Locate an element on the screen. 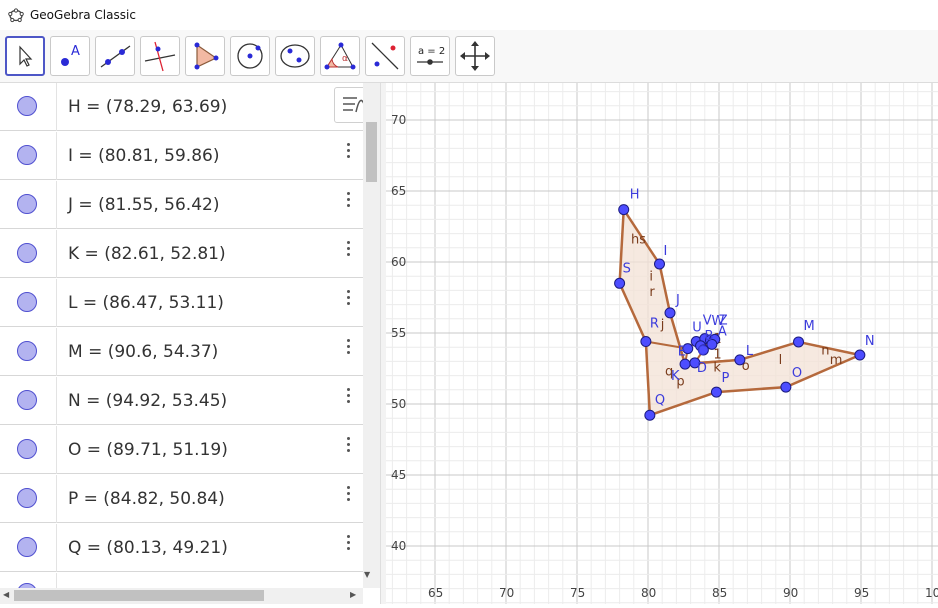 The height and width of the screenshot is (608, 938). perpendicular-line-tool-button is located at coordinates (160, 56).